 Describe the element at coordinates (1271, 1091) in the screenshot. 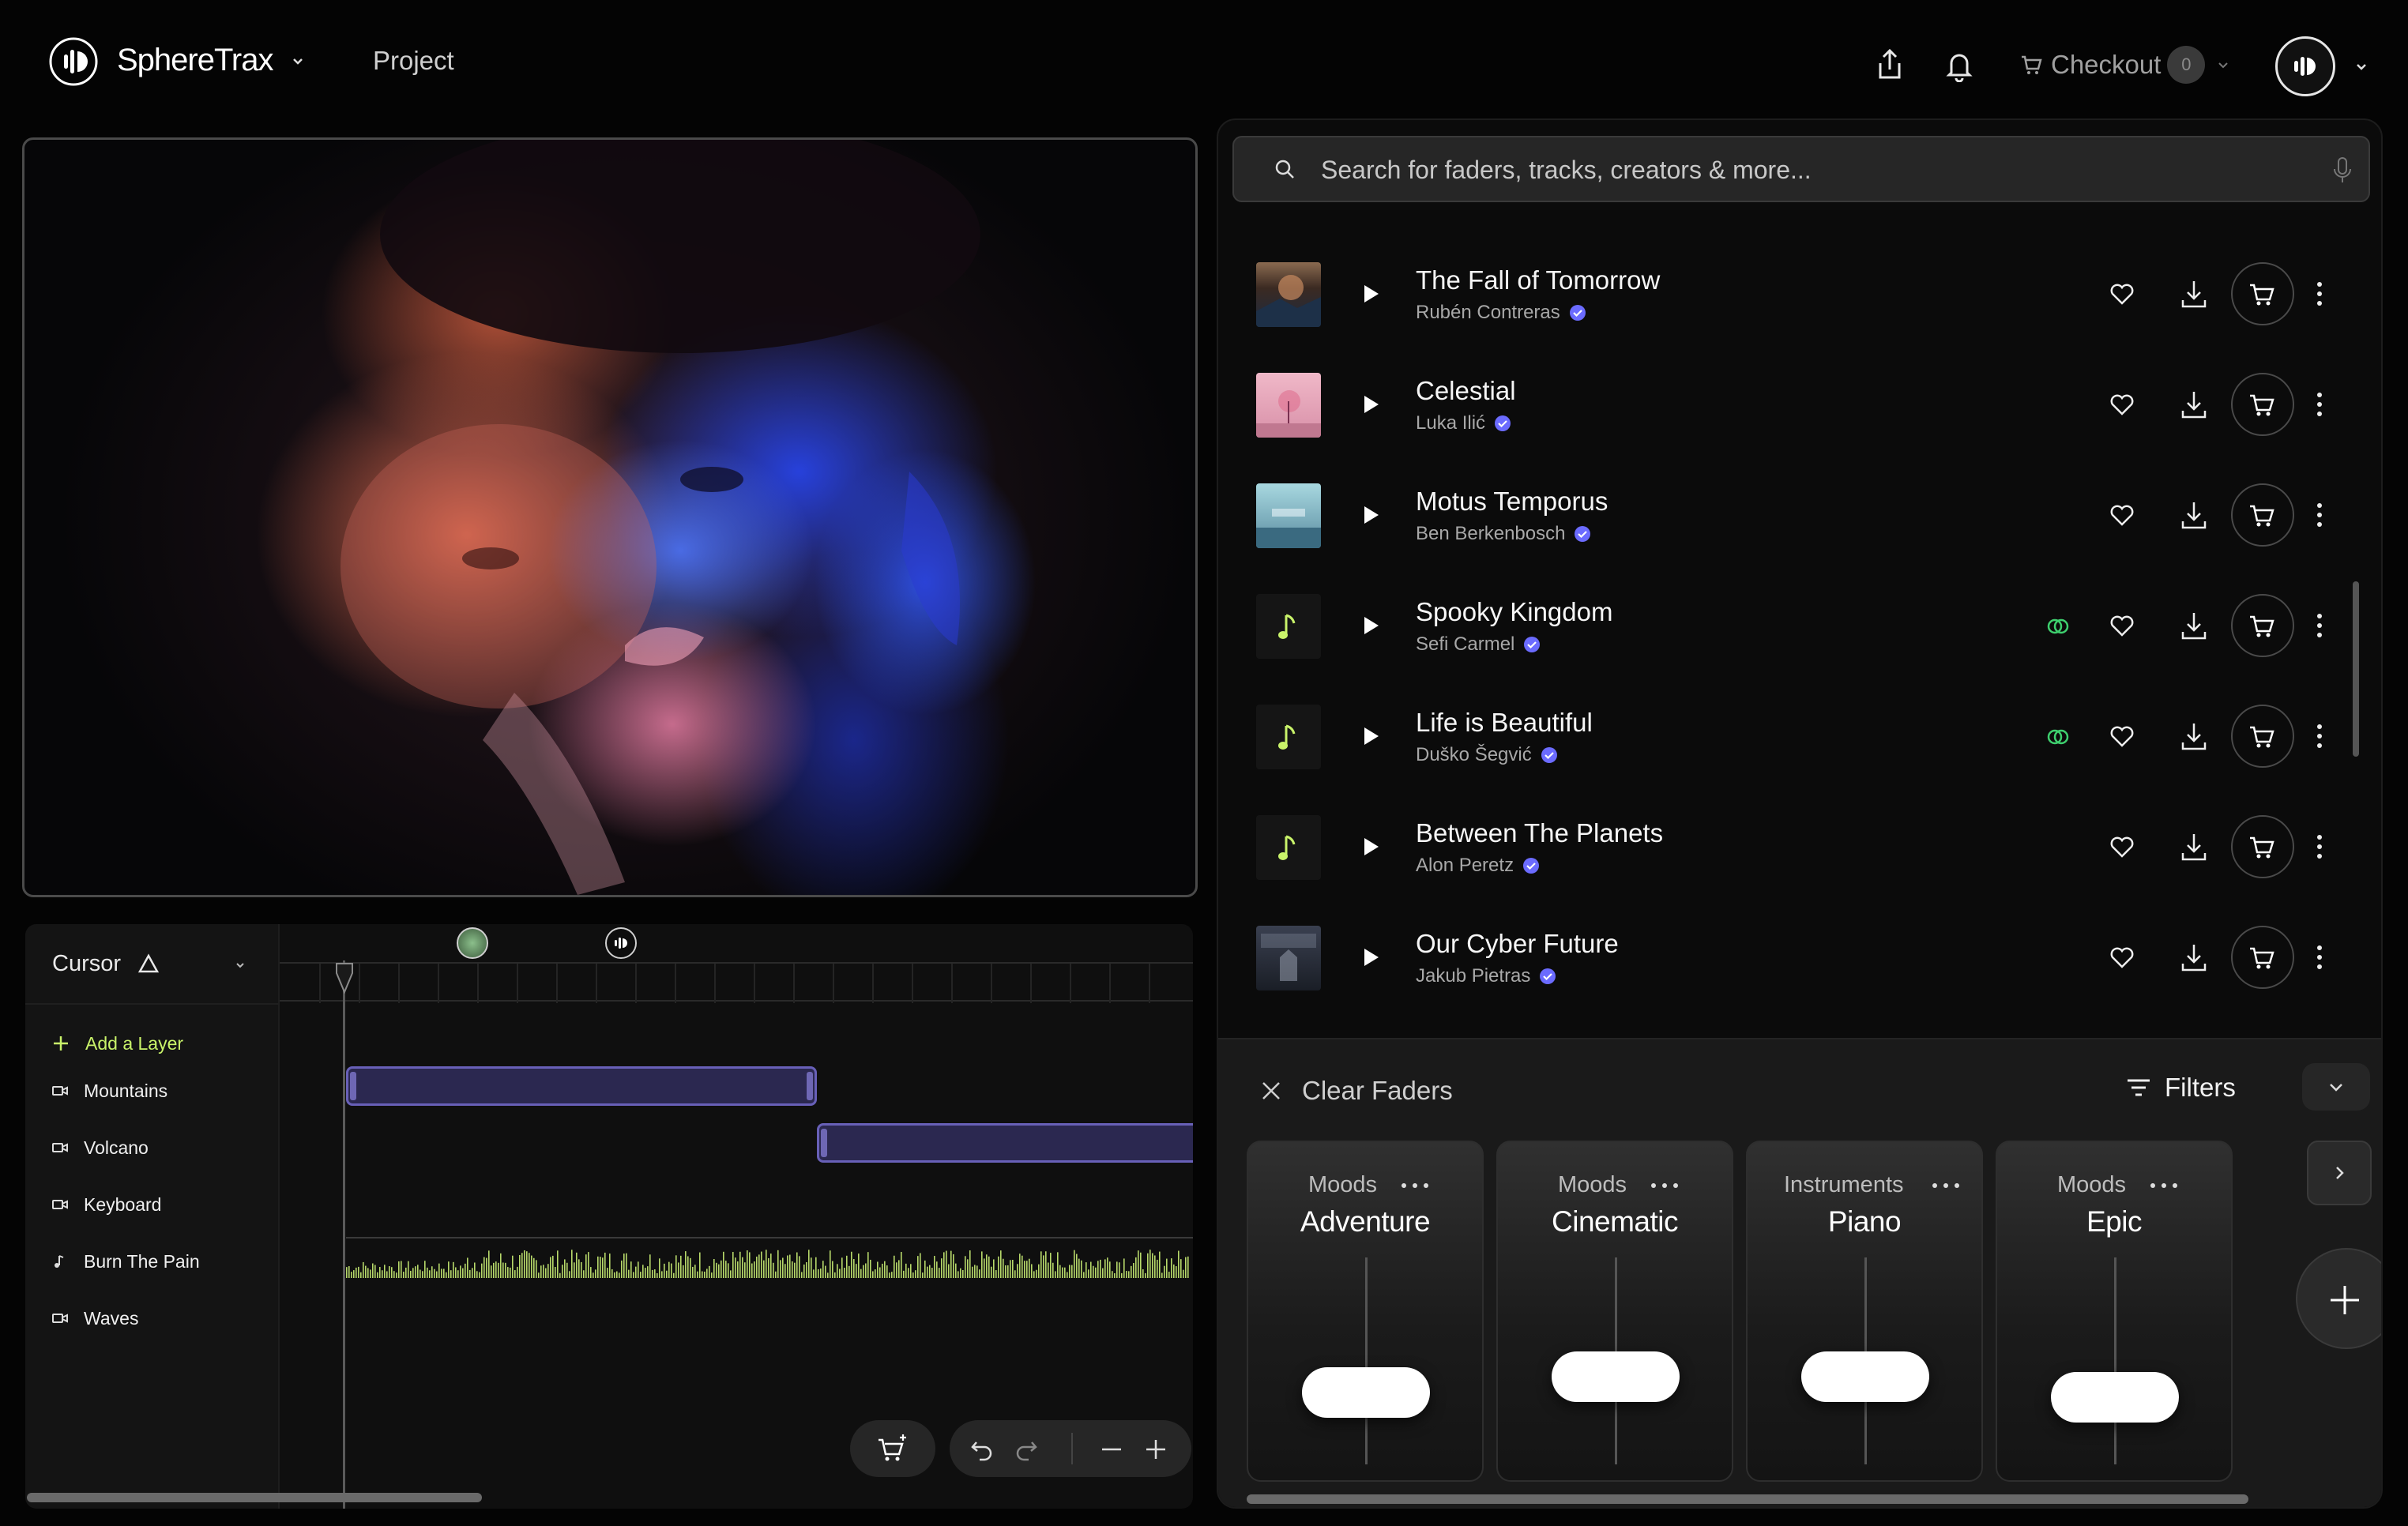

I see `close-icon` at that location.